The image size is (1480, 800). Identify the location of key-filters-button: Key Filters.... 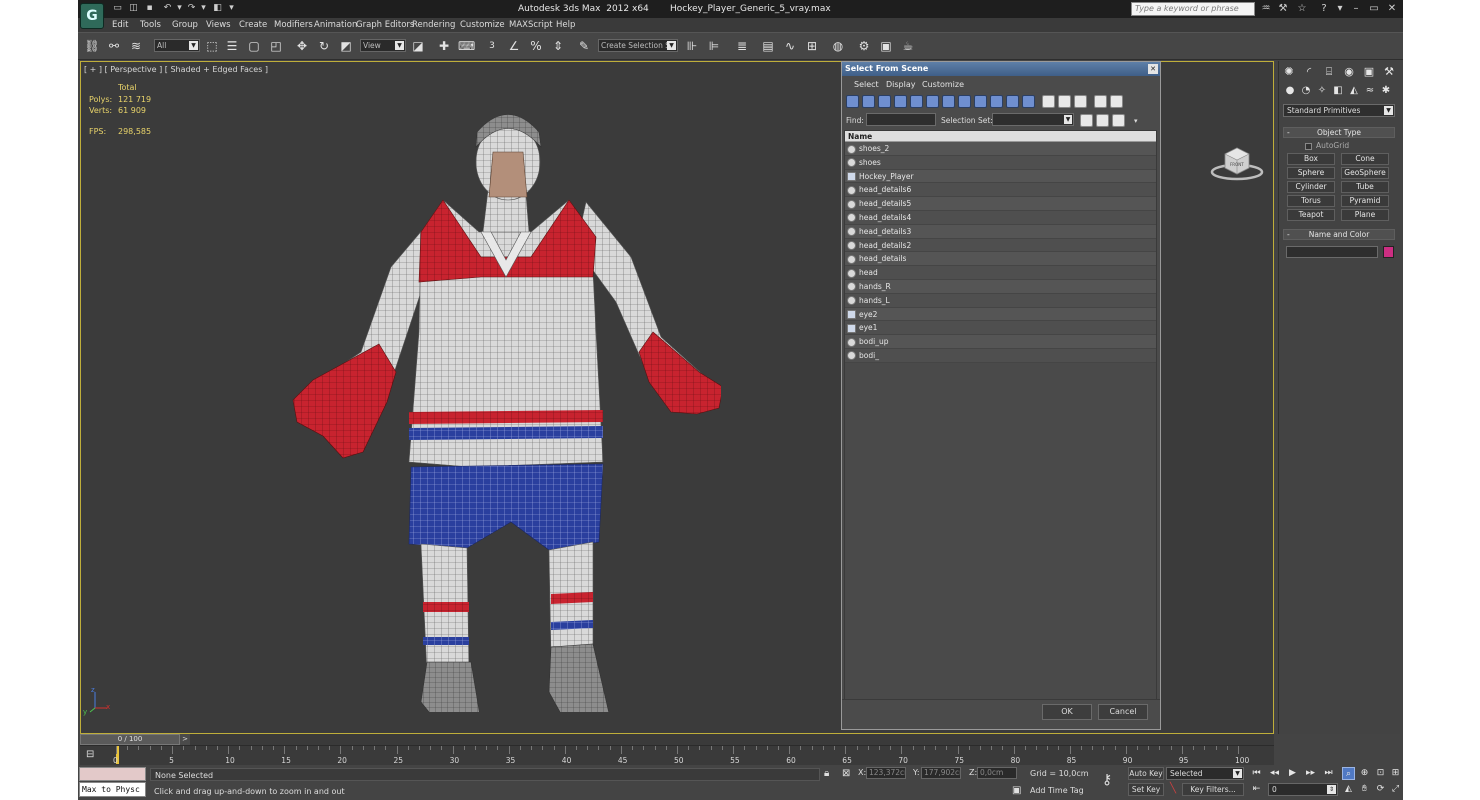
(1213, 789).